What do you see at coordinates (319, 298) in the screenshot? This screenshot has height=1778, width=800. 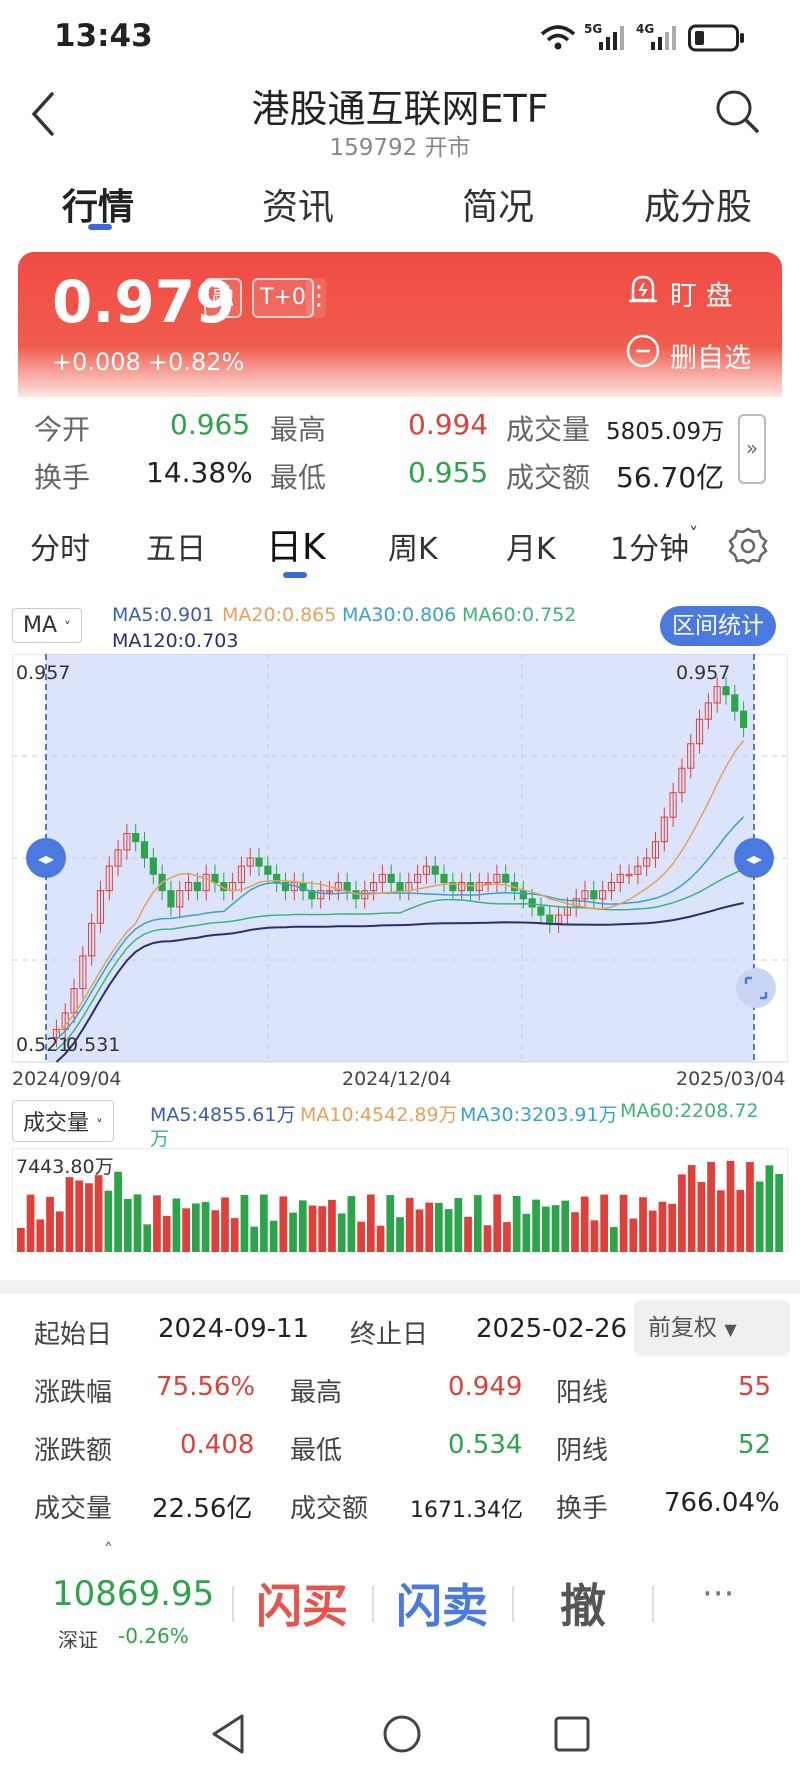 I see `more-dots-icon: ⋮` at bounding box center [319, 298].